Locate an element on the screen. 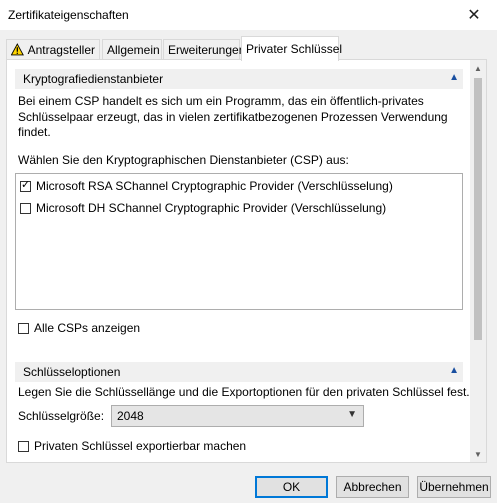  tab-label: Allgemein is located at coordinates (133, 49).